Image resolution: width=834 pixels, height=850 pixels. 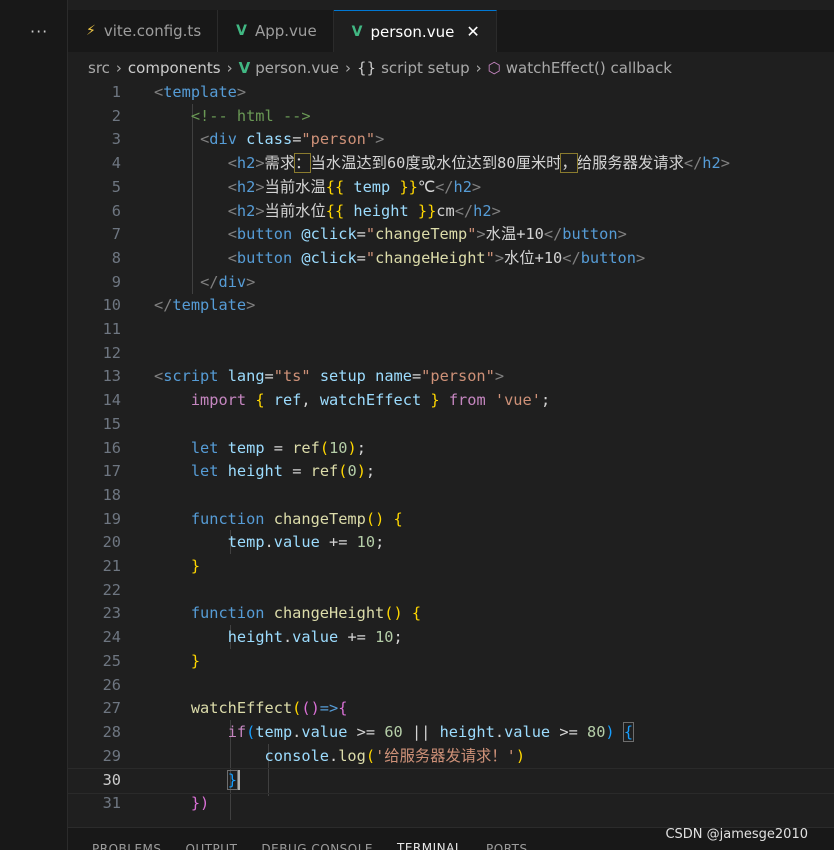 What do you see at coordinates (451, 543) in the screenshot?
I see `code-line: 20 temp.value += 10;` at bounding box center [451, 543].